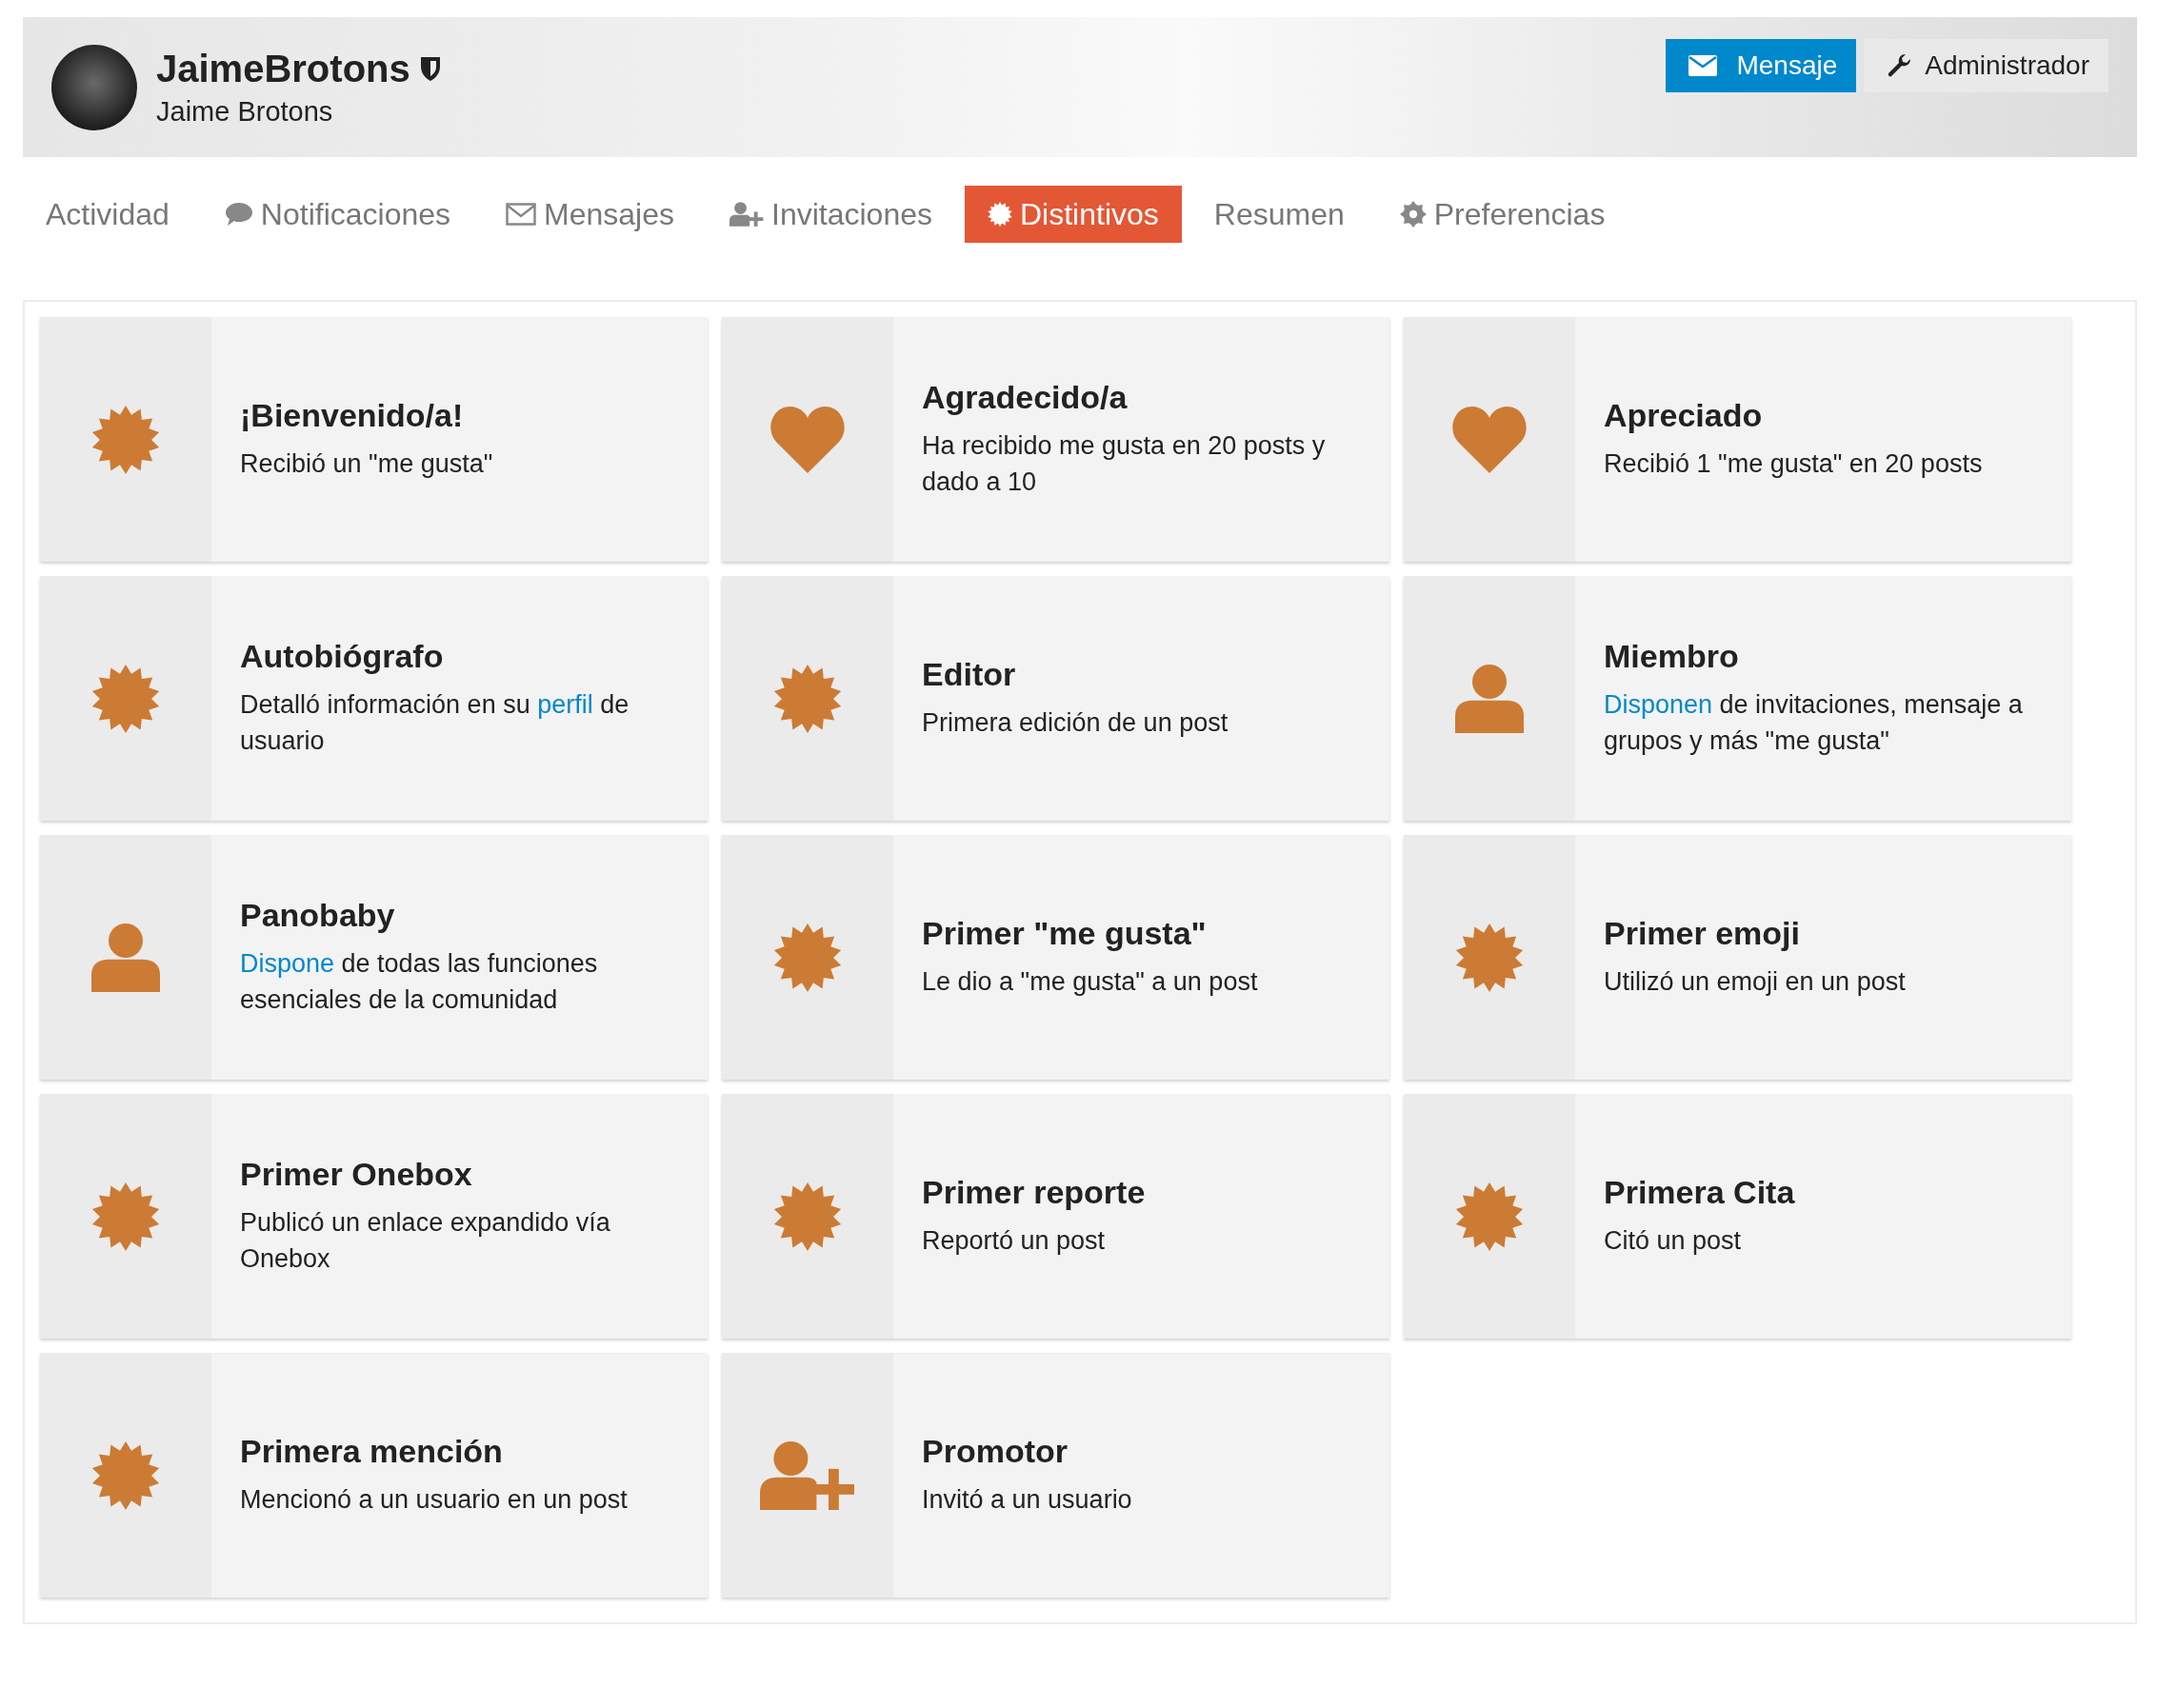  I want to click on badge-title: Primer Onebox, so click(462, 1174).